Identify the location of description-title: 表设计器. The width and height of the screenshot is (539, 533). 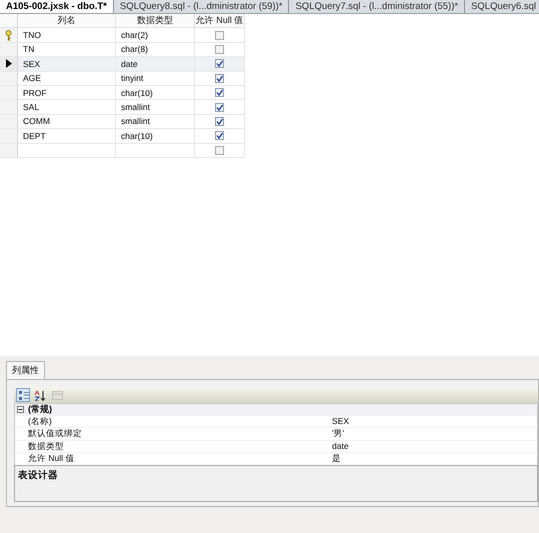
(38, 475).